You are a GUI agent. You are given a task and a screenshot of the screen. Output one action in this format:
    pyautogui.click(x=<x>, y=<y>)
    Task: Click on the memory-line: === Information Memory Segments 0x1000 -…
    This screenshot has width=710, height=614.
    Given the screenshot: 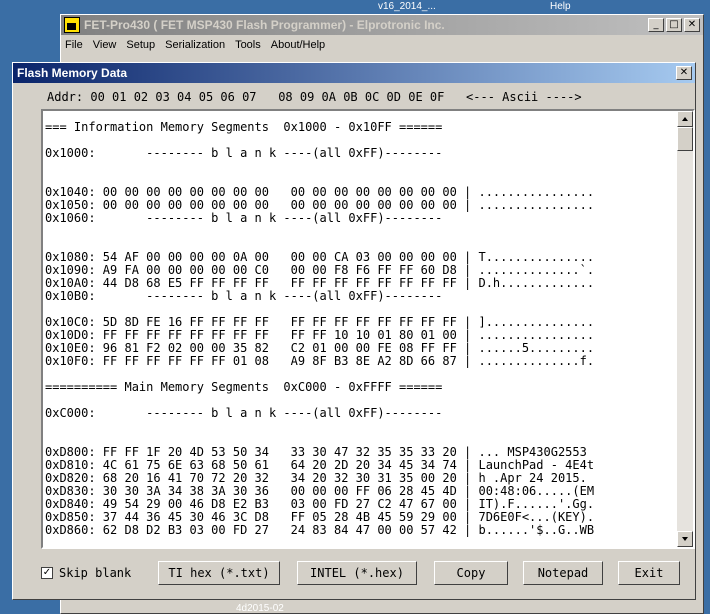 What is the action you would take?
    pyautogui.click(x=244, y=127)
    